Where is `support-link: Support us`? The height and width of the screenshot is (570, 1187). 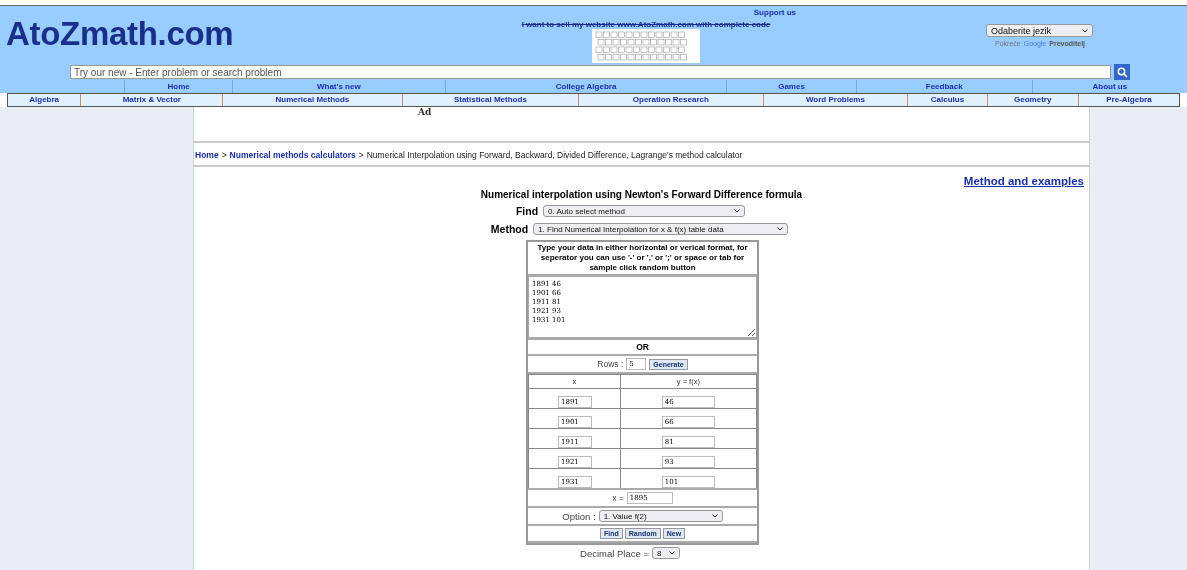 support-link: Support us is located at coordinates (774, 12).